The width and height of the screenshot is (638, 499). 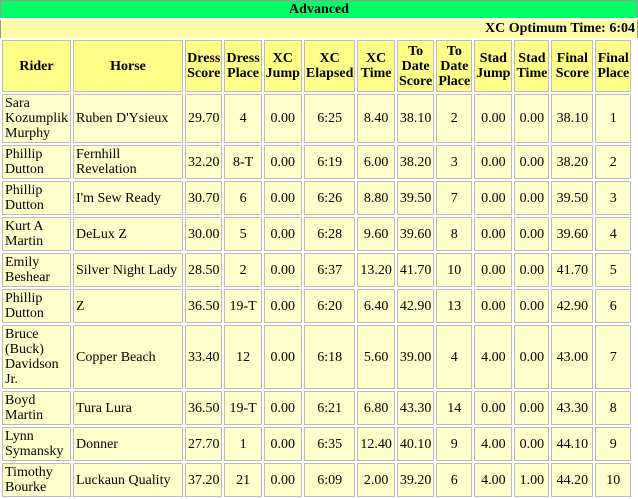 What do you see at coordinates (127, 357) in the screenshot?
I see `horse-cell: Copper Beach` at bounding box center [127, 357].